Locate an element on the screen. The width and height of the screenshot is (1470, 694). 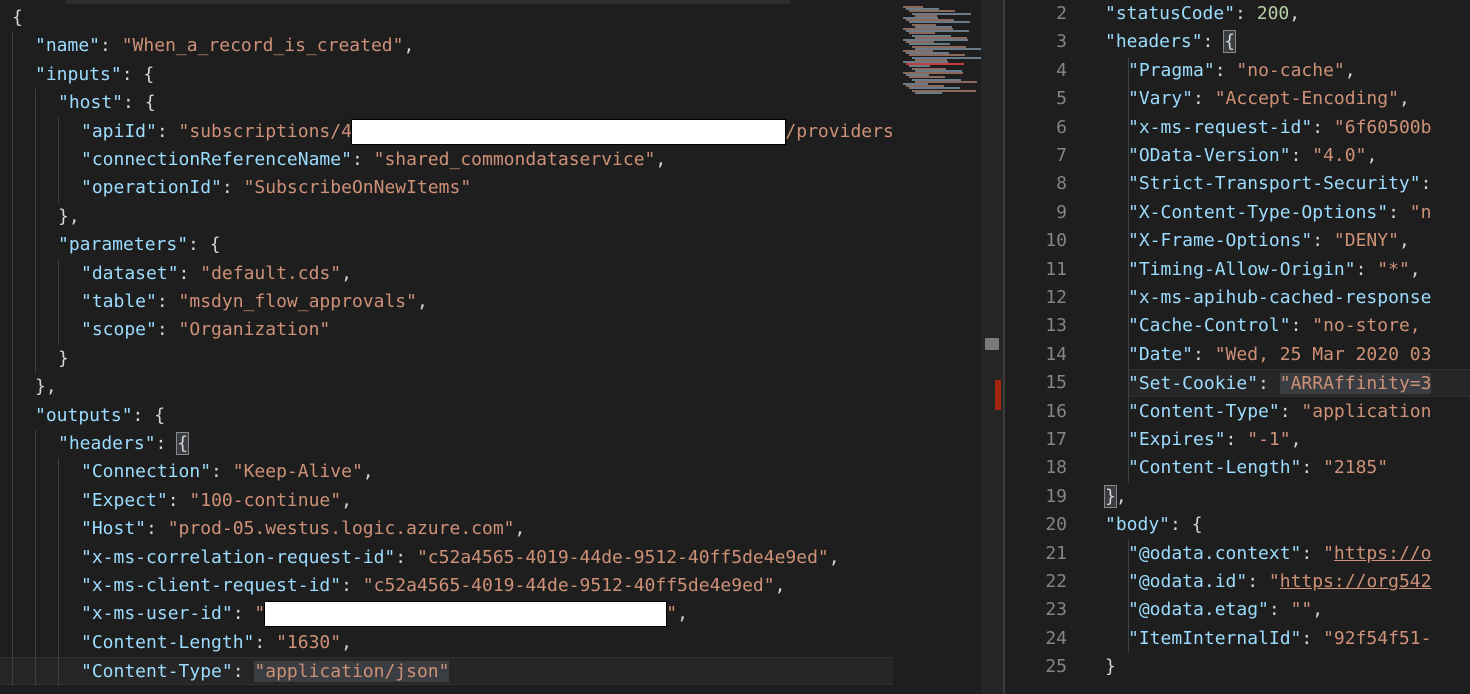
right-code-line: "Strict-Transport-Security": is located at coordinates (1279, 184).